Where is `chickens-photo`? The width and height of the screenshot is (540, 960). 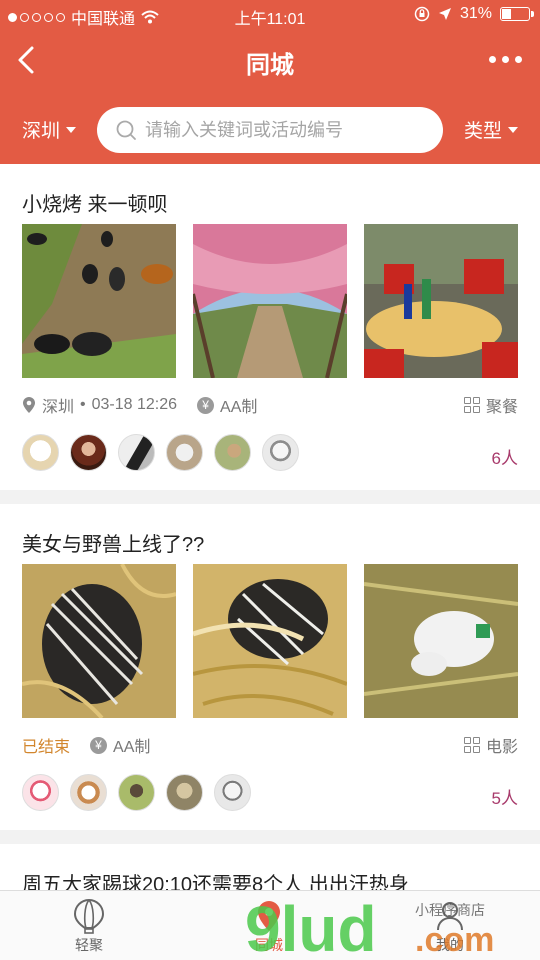 chickens-photo is located at coordinates (99, 301).